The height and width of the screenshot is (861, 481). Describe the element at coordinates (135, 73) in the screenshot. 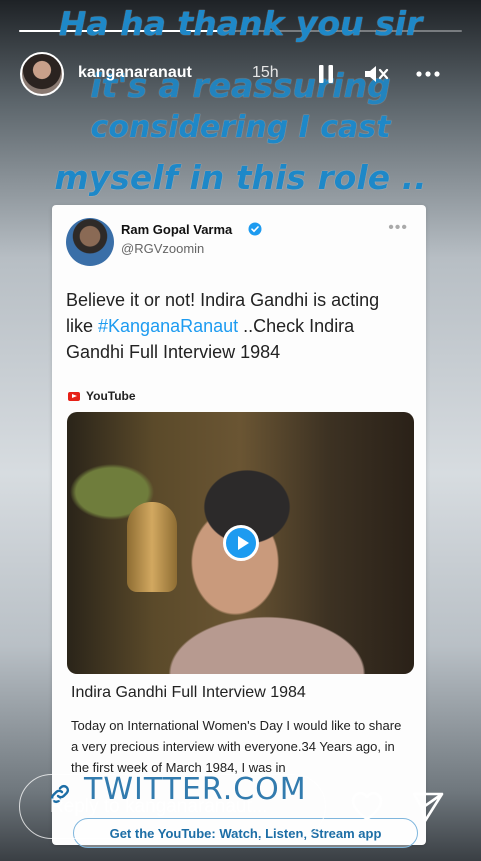

I see `story-username: kanganaranaut` at that location.